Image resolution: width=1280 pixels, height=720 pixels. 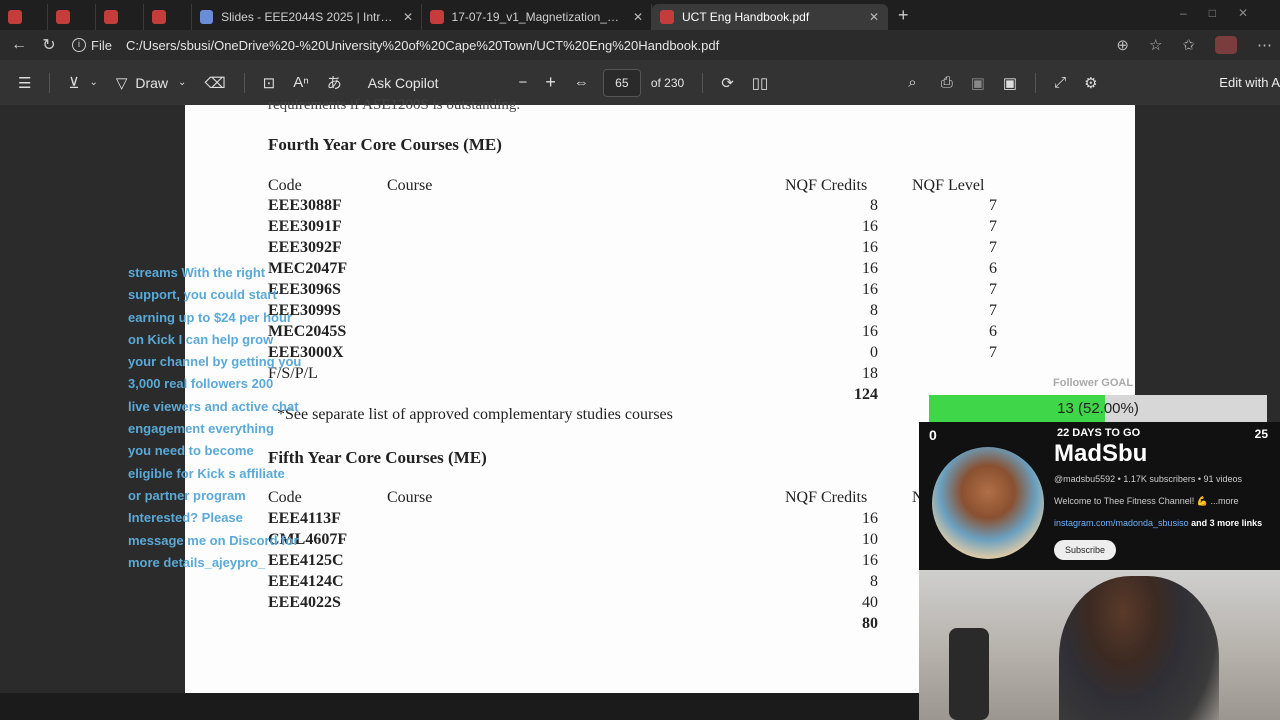 I want to click on print-button: ⎙, so click(x=947, y=82).